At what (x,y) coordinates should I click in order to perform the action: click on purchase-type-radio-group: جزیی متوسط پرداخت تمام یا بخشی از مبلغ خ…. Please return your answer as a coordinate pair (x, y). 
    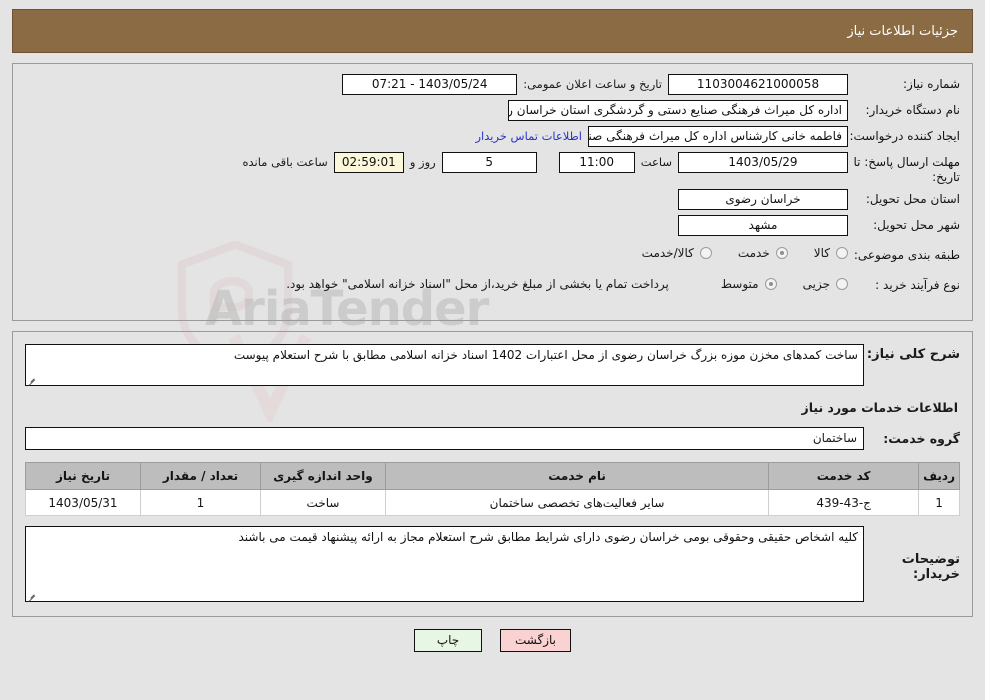
    Looking at the image, I should click on (567, 283).